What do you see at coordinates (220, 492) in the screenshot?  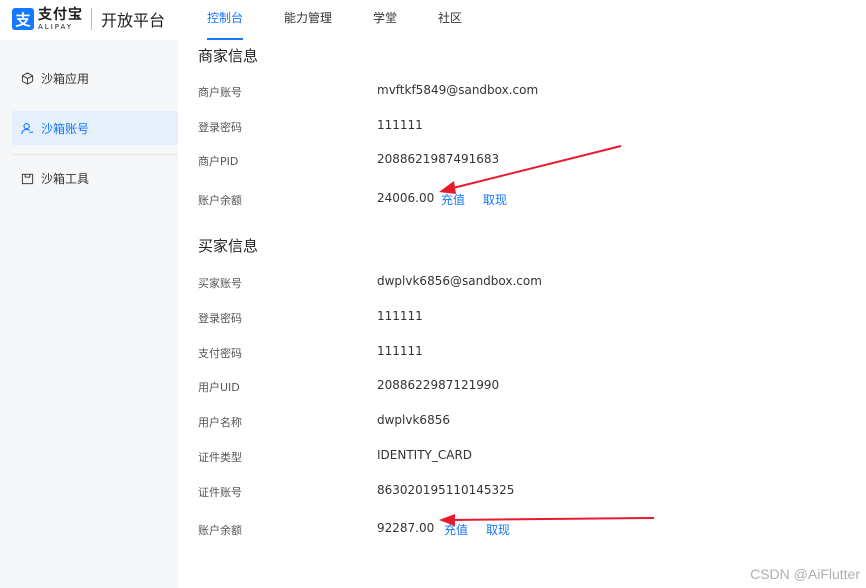 I see `buyer-id-number-label: 证件账号` at bounding box center [220, 492].